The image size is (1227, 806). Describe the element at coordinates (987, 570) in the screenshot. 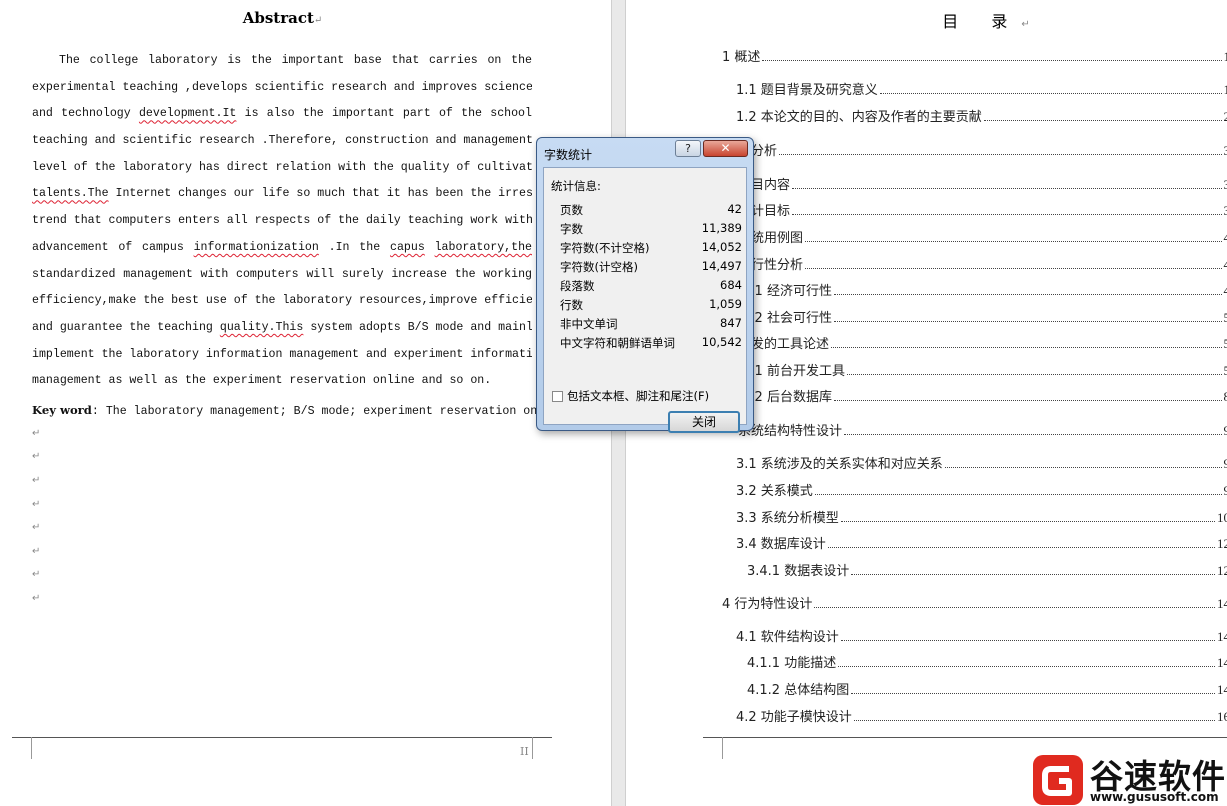

I see `toc-entry: 3.4.1 数据表设计 12` at that location.